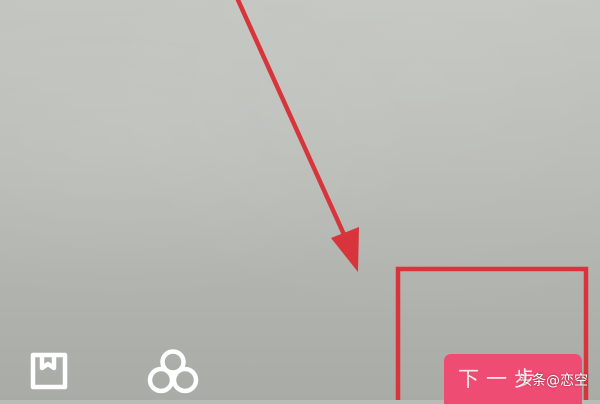  Describe the element at coordinates (173, 371) in the screenshot. I see `effects-circles-icon` at that location.